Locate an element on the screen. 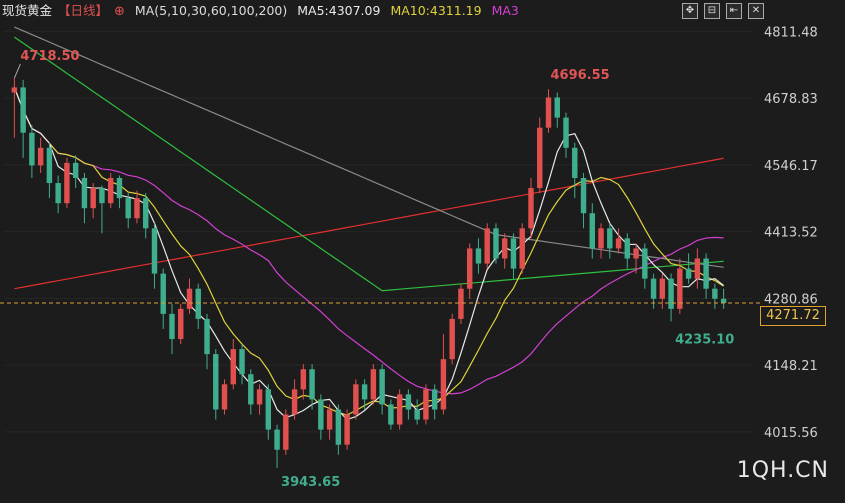  ma3-label: MA3 is located at coordinates (505, 10).